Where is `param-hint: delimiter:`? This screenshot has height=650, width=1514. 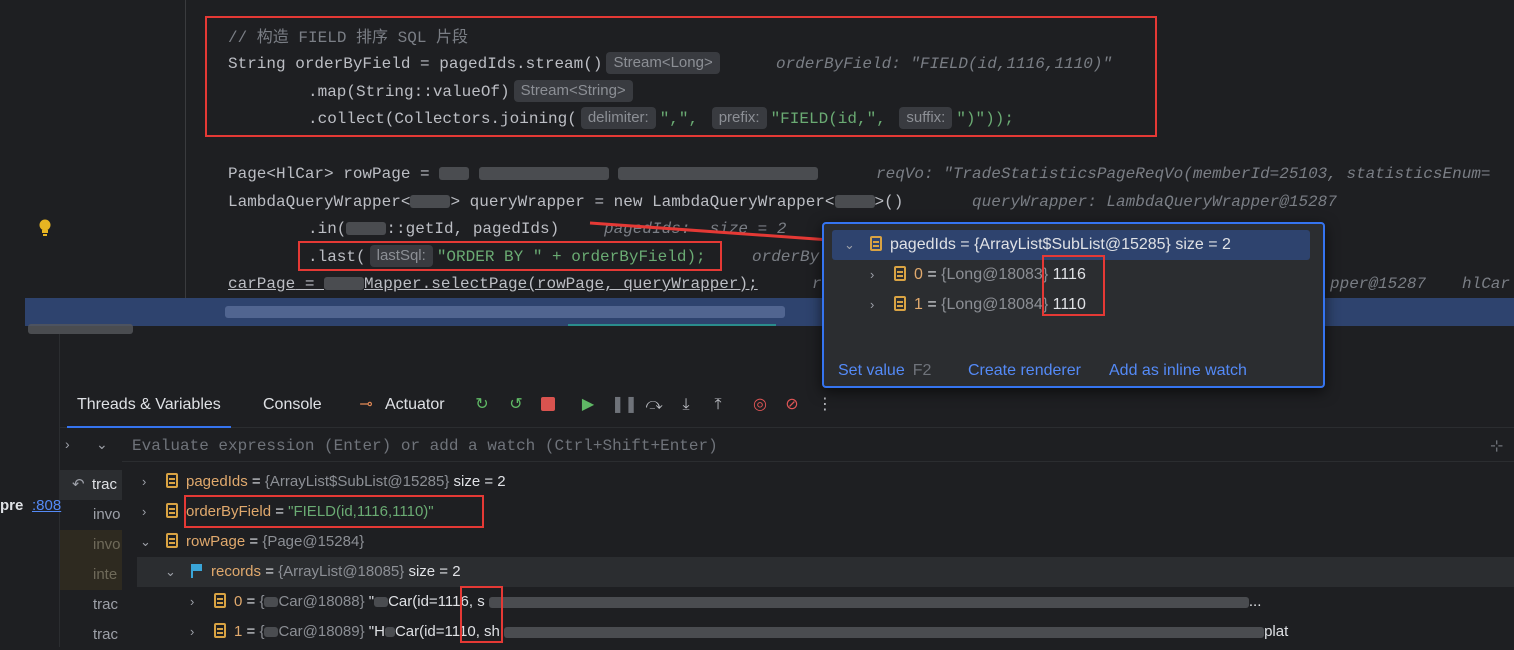 param-hint: delimiter: is located at coordinates (618, 118).